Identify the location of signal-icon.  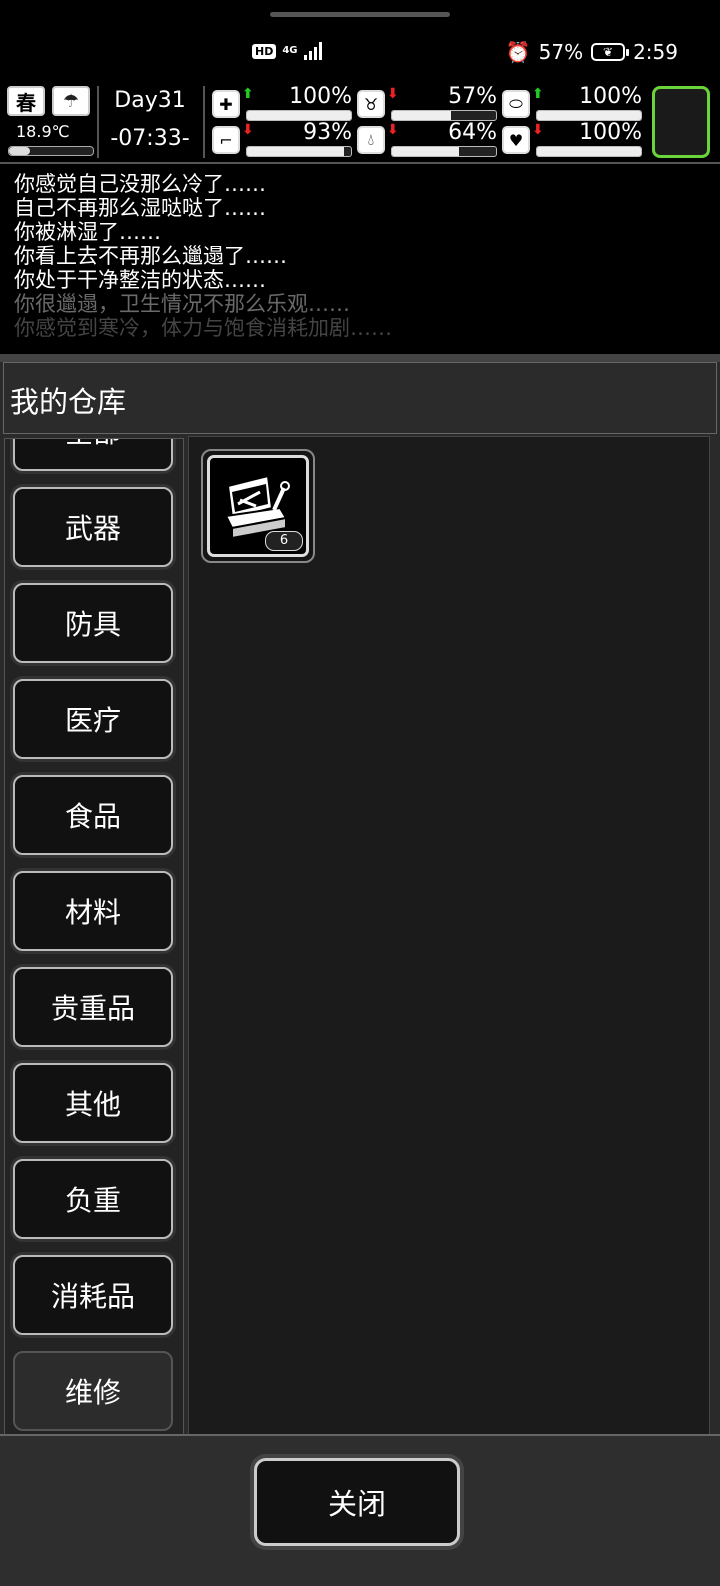
(312, 51).